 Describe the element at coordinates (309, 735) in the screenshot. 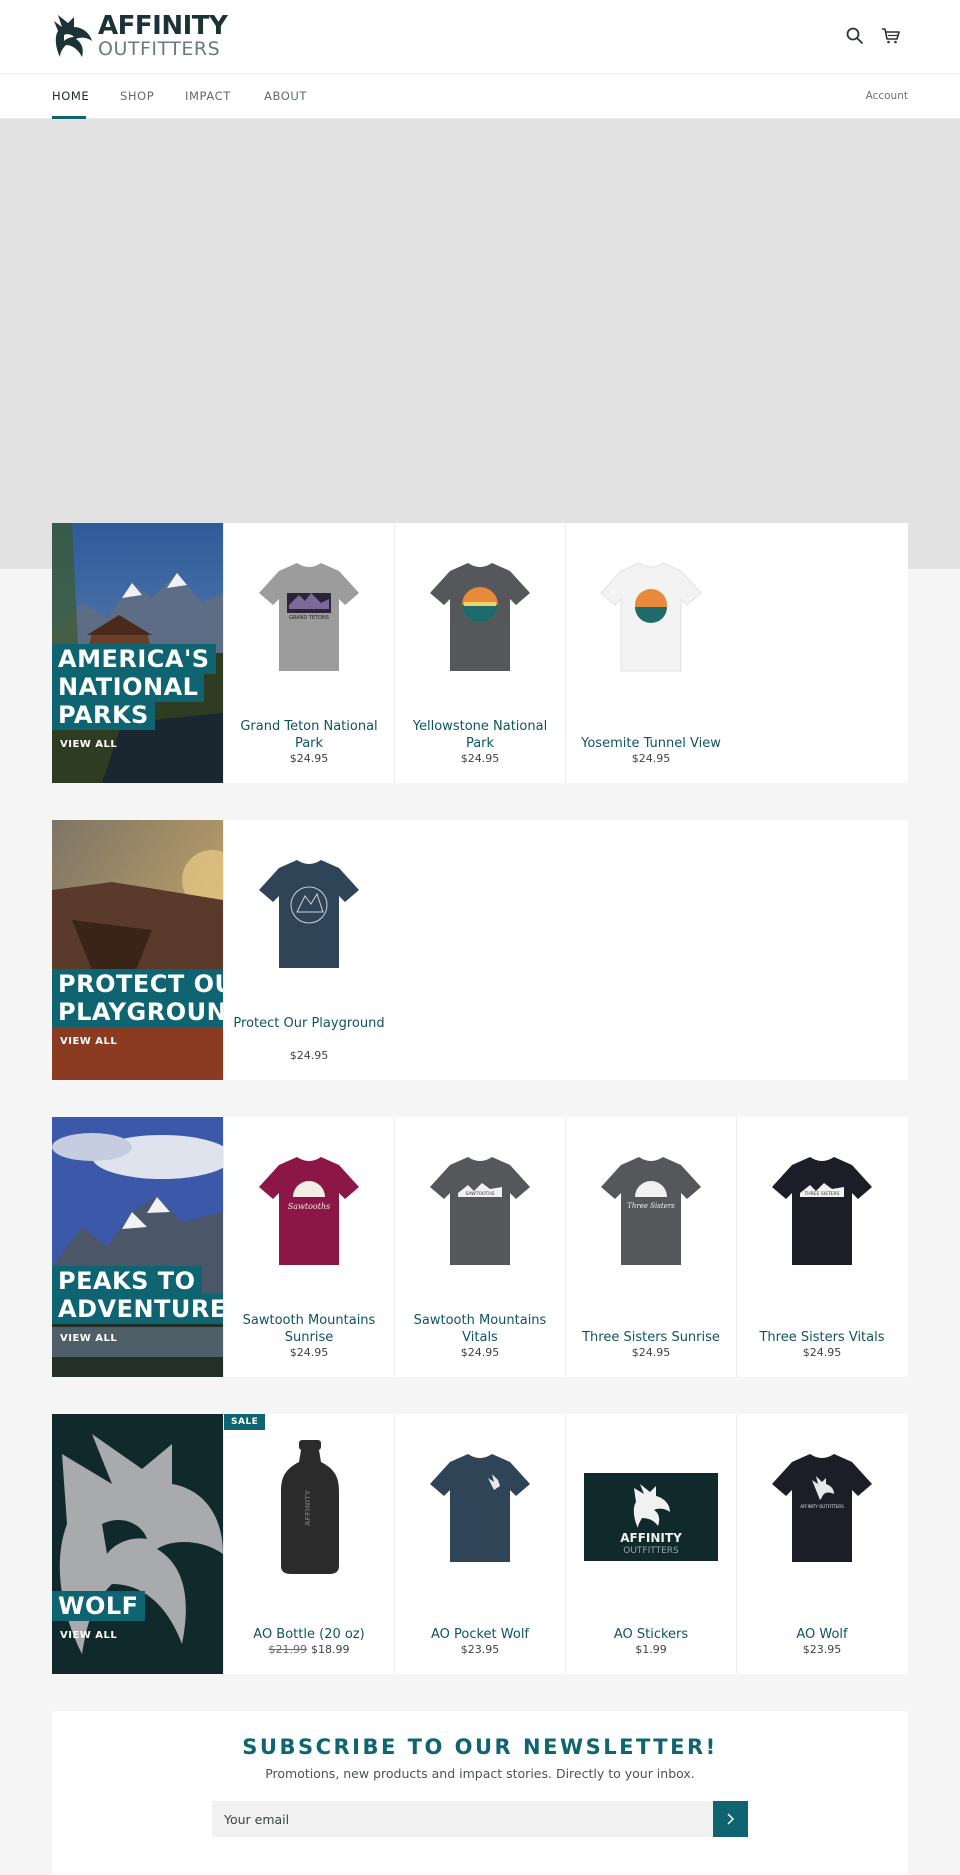

I see `product-name: Grand Teton National Park` at that location.